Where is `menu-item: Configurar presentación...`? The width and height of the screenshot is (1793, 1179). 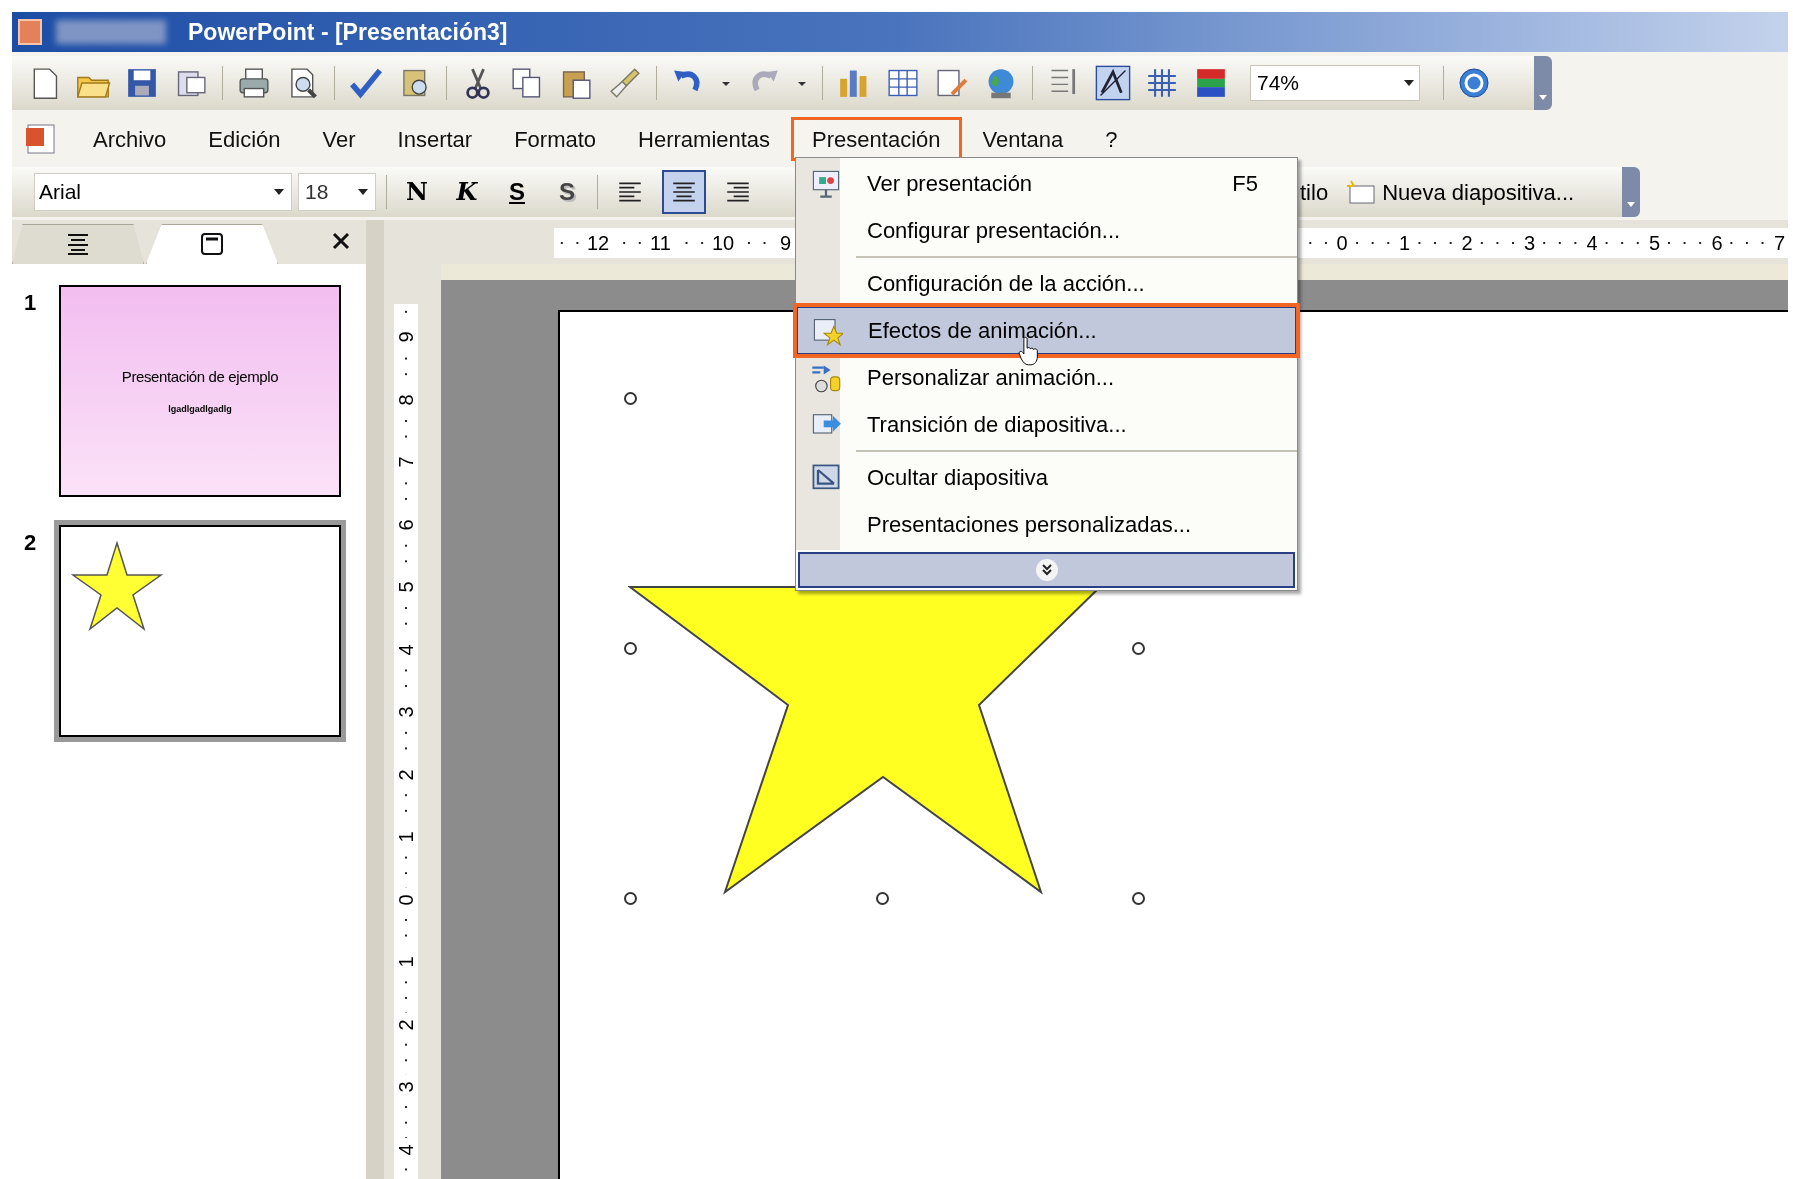 menu-item: Configurar presentación... is located at coordinates (1046, 230).